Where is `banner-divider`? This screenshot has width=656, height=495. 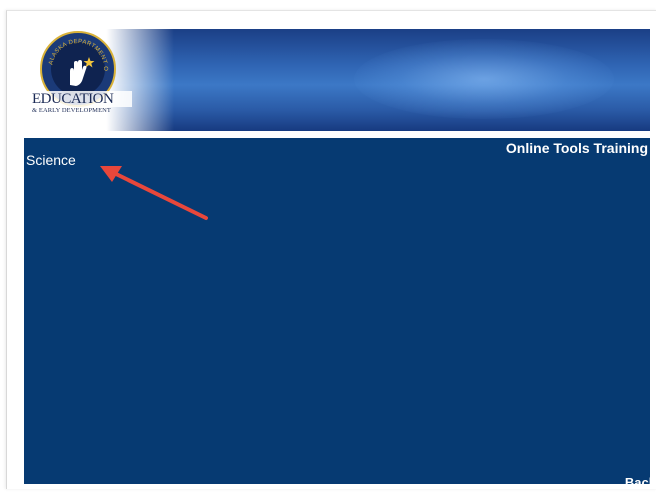 banner-divider is located at coordinates (337, 134).